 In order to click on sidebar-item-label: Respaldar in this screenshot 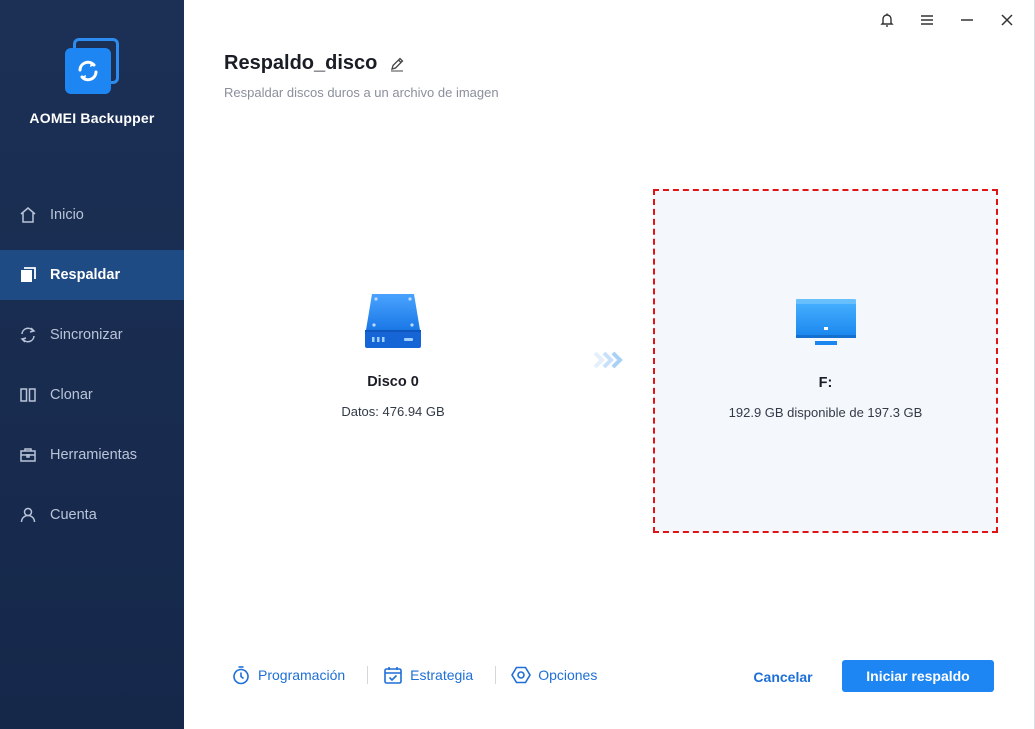, I will do `click(85, 275)`.